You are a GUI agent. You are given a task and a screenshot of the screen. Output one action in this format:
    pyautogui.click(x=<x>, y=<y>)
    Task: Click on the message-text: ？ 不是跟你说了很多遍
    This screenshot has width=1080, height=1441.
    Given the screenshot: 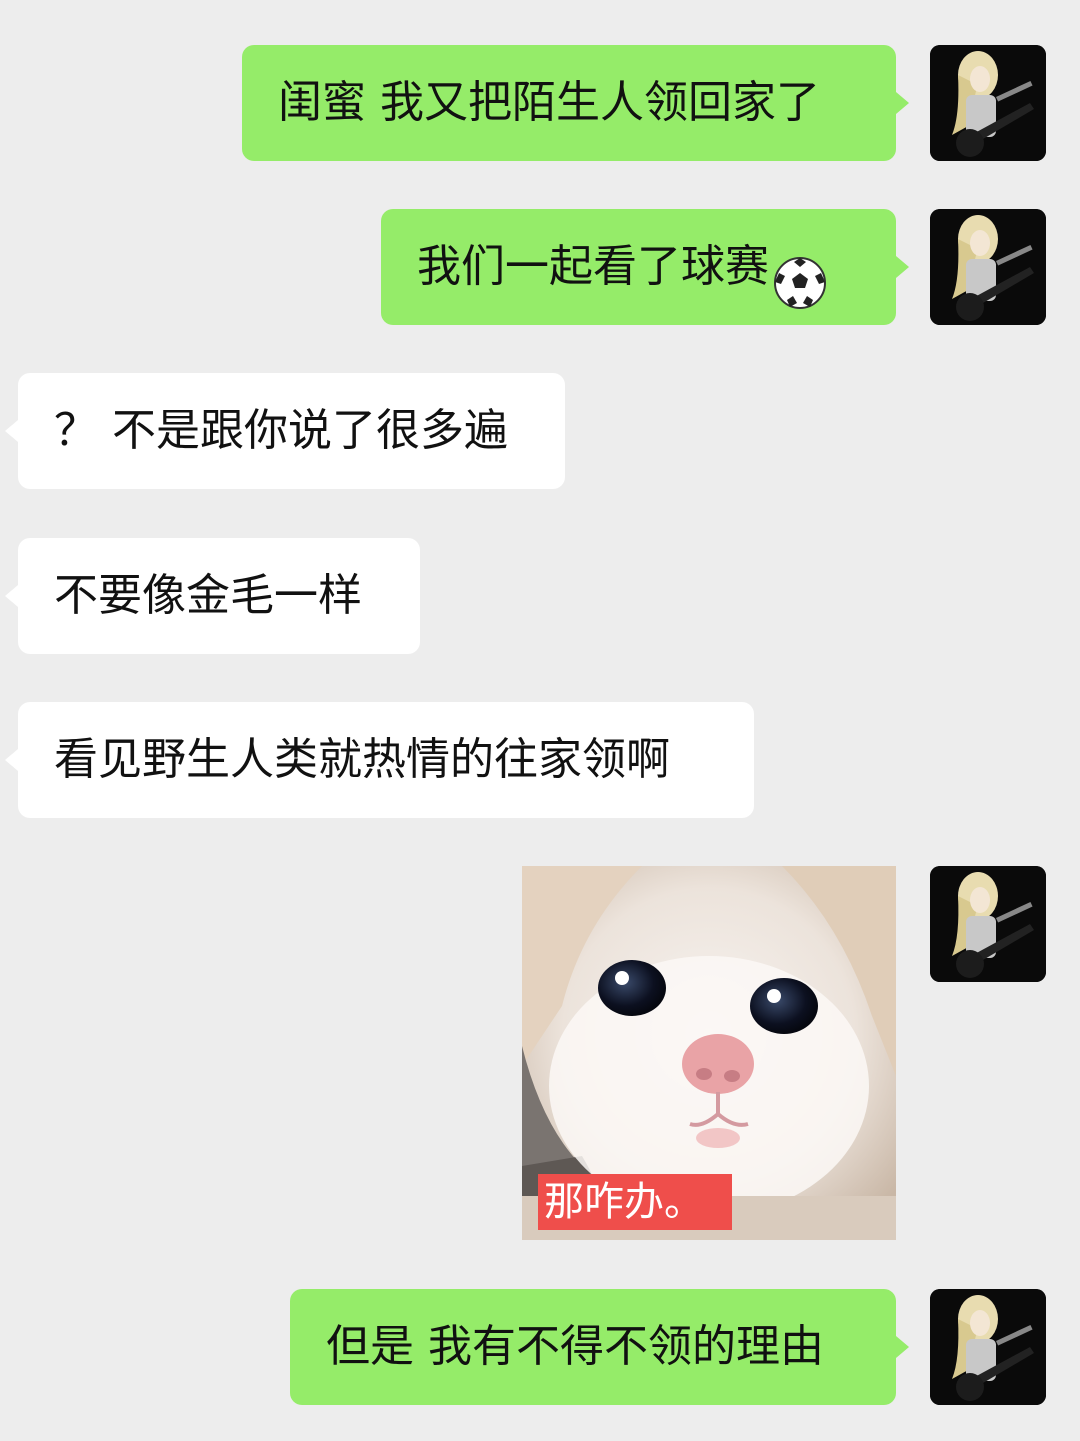 What is the action you would take?
    pyautogui.click(x=281, y=430)
    